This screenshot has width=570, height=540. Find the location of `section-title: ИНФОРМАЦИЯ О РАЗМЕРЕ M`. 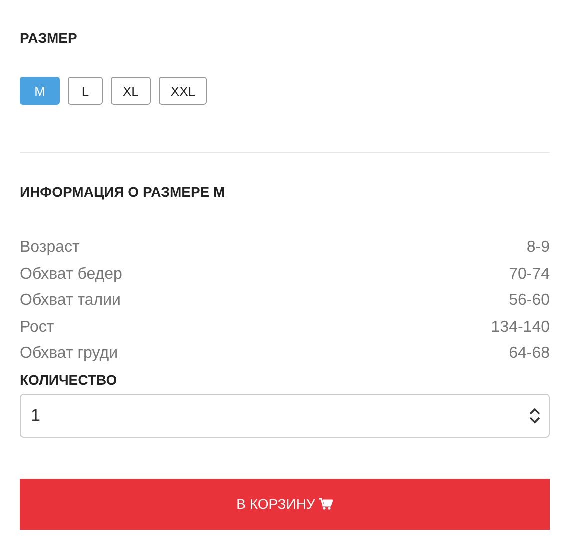

section-title: ИНФОРМАЦИЯ О РАЗМЕРЕ M is located at coordinates (123, 192).